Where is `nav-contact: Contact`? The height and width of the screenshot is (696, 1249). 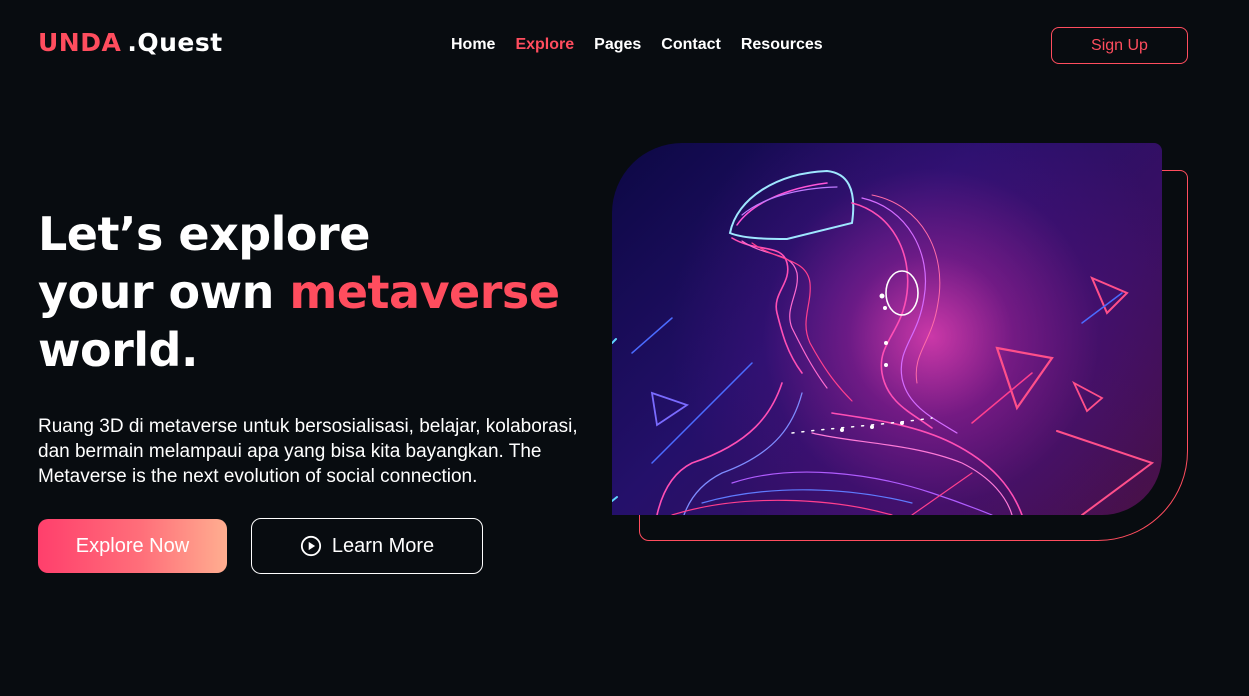 nav-contact: Contact is located at coordinates (691, 45).